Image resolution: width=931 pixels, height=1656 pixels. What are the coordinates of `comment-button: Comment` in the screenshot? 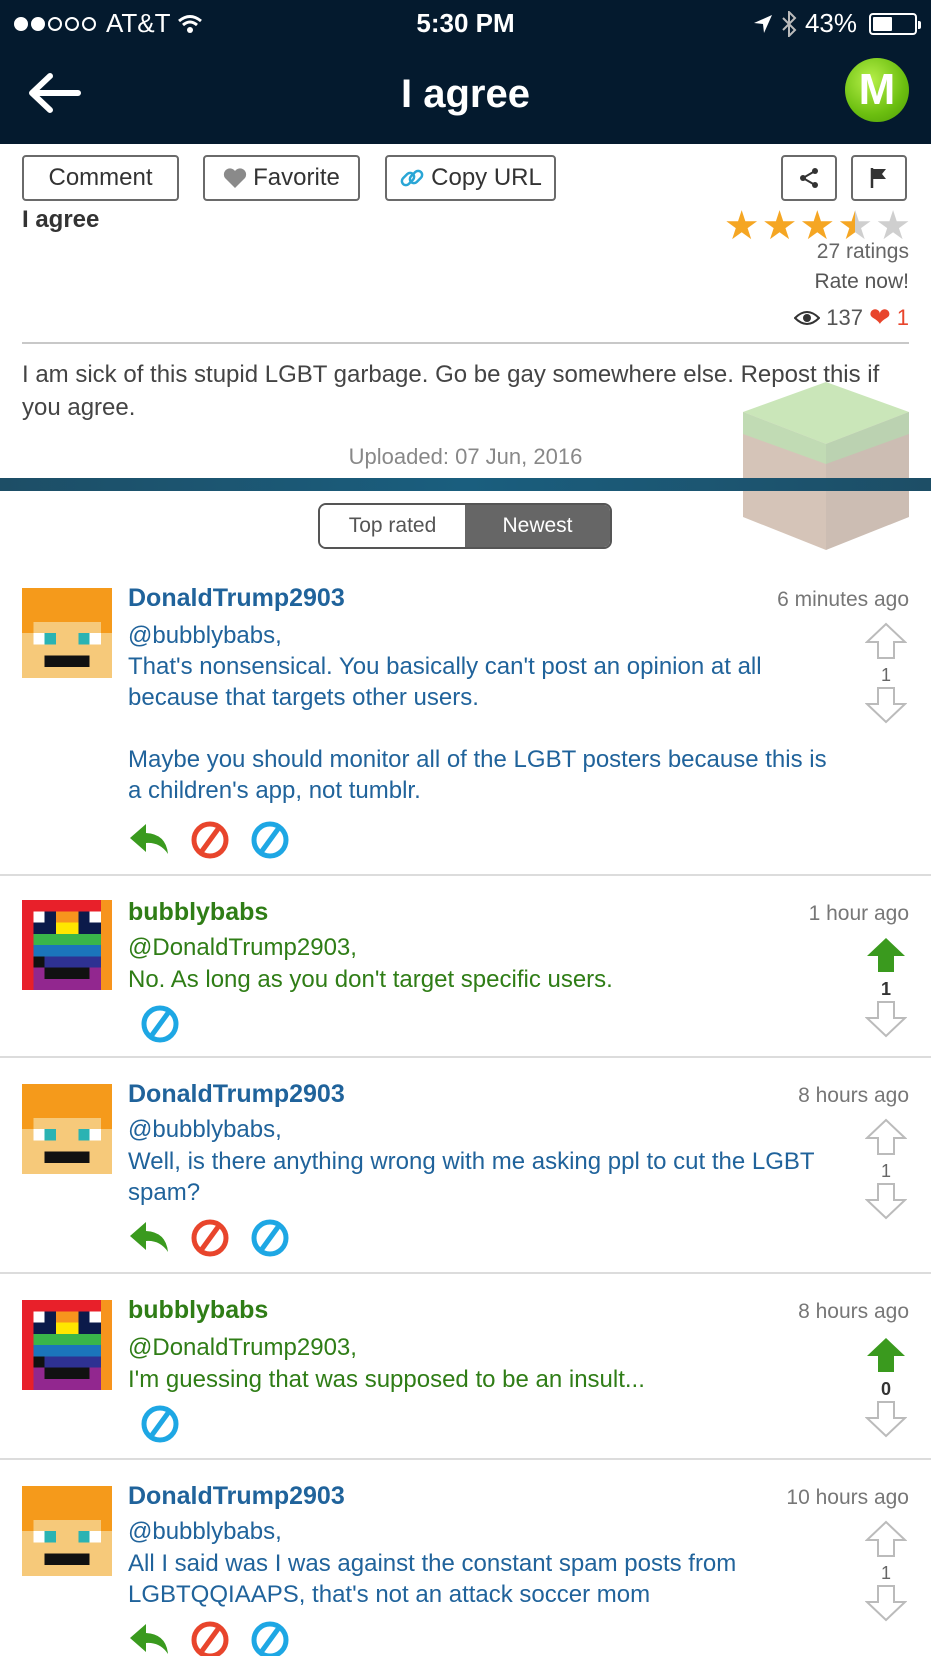 It's located at (100, 178).